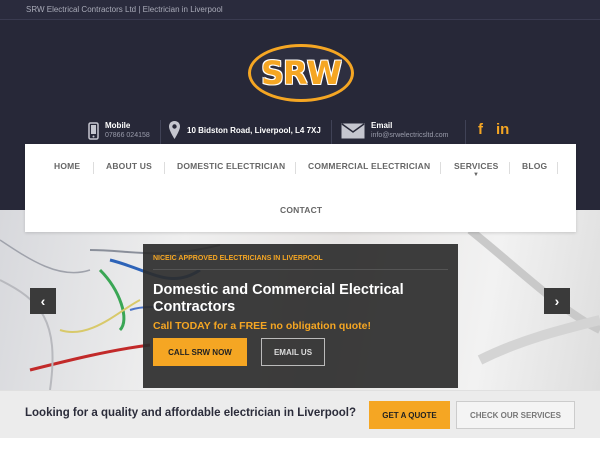  What do you see at coordinates (515, 415) in the screenshot?
I see `check-services-button: CHECK OUR SERVICES` at bounding box center [515, 415].